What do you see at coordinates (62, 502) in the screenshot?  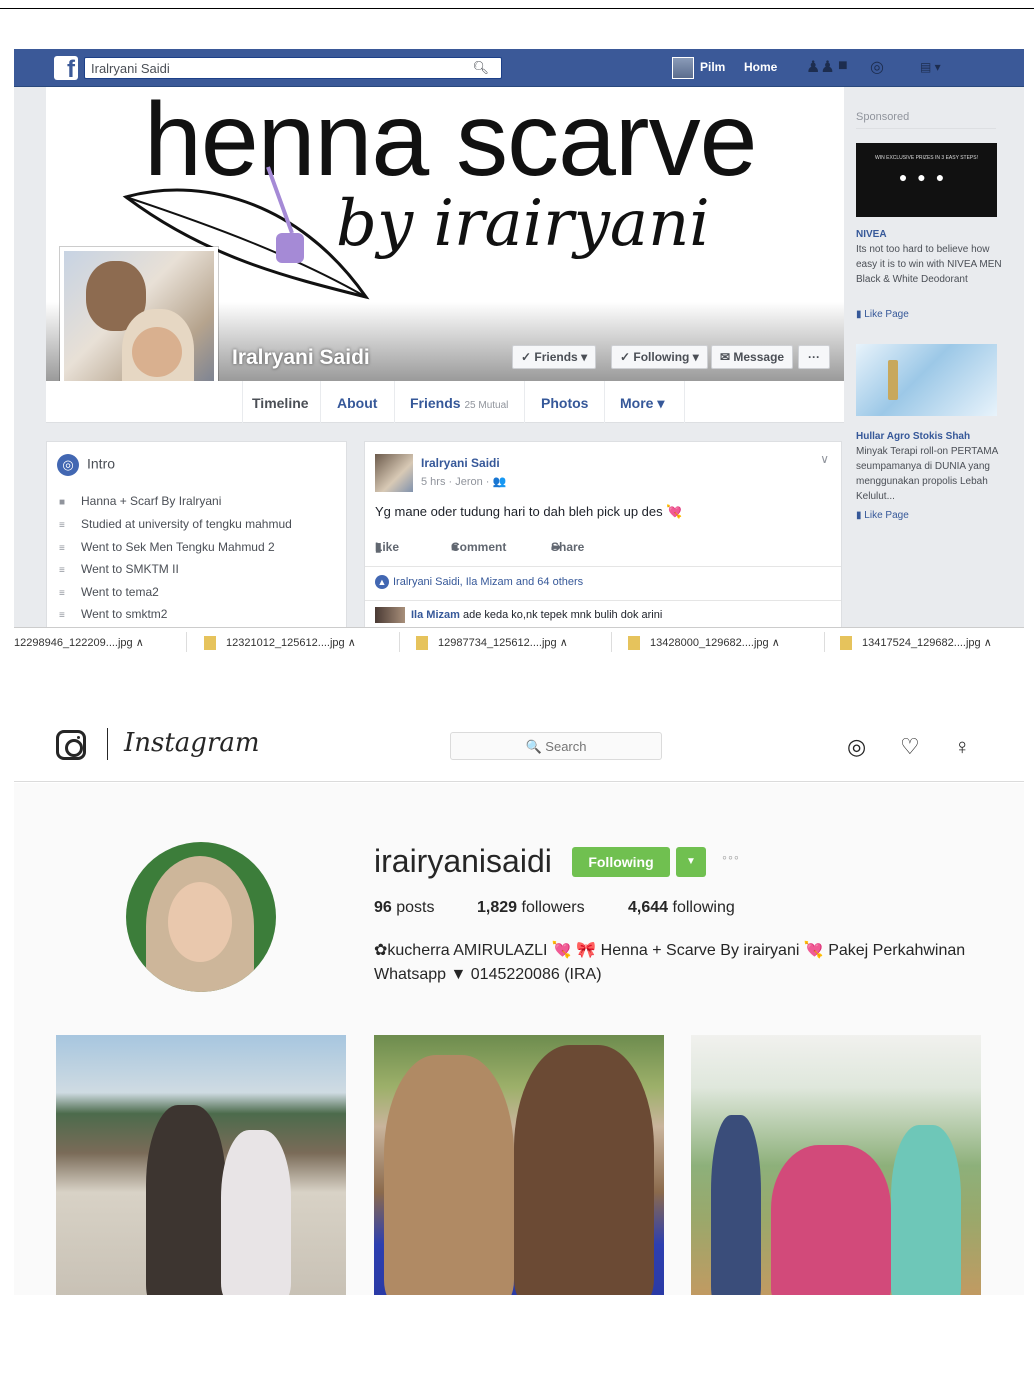 I see `briefcase-icon: ■` at bounding box center [62, 502].